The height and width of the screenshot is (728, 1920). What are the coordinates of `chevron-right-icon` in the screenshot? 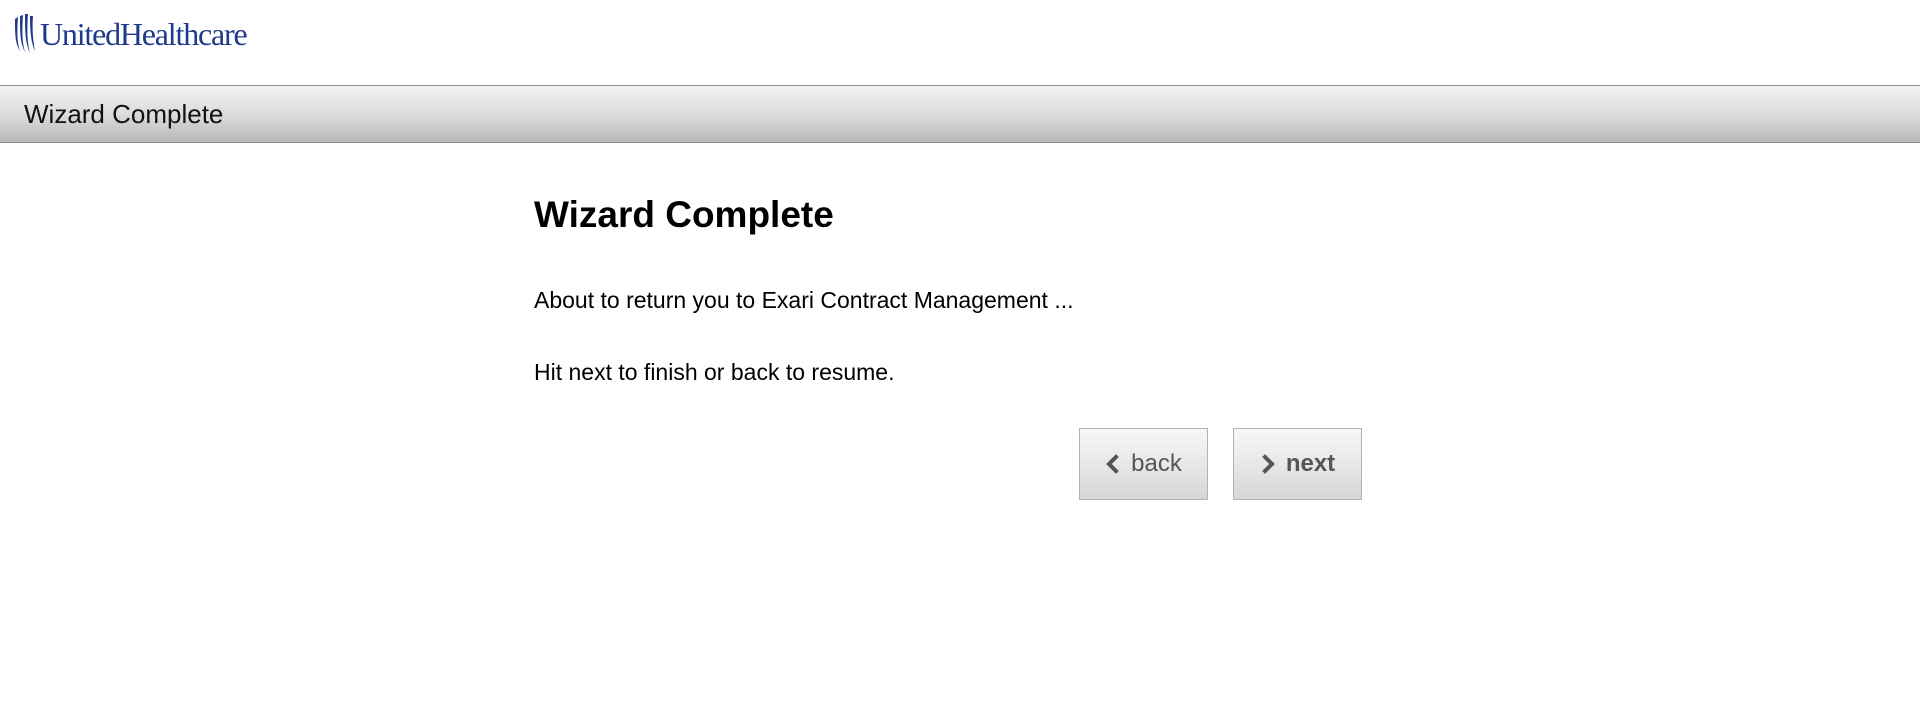 It's located at (1268, 464).